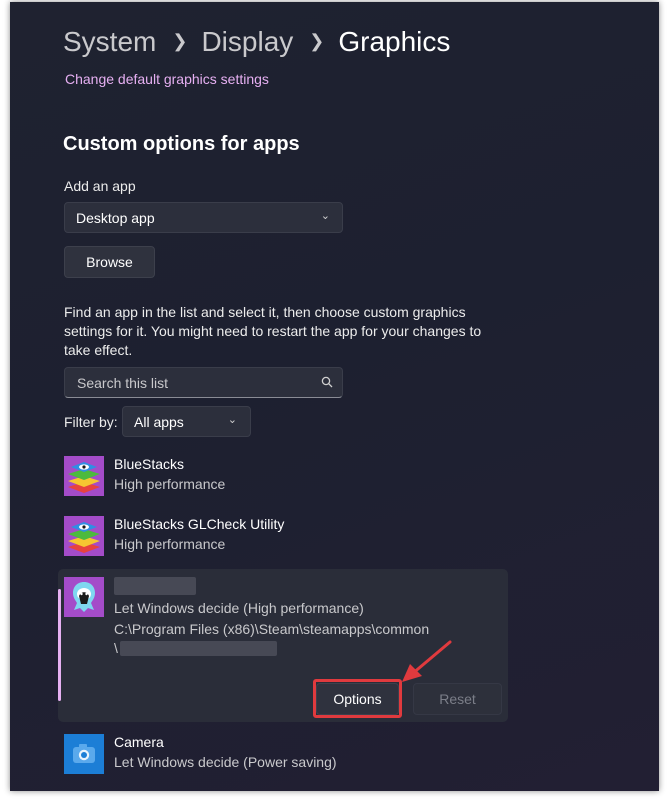  I want to click on filter-dropdown: All apps ⌄, so click(186, 421).